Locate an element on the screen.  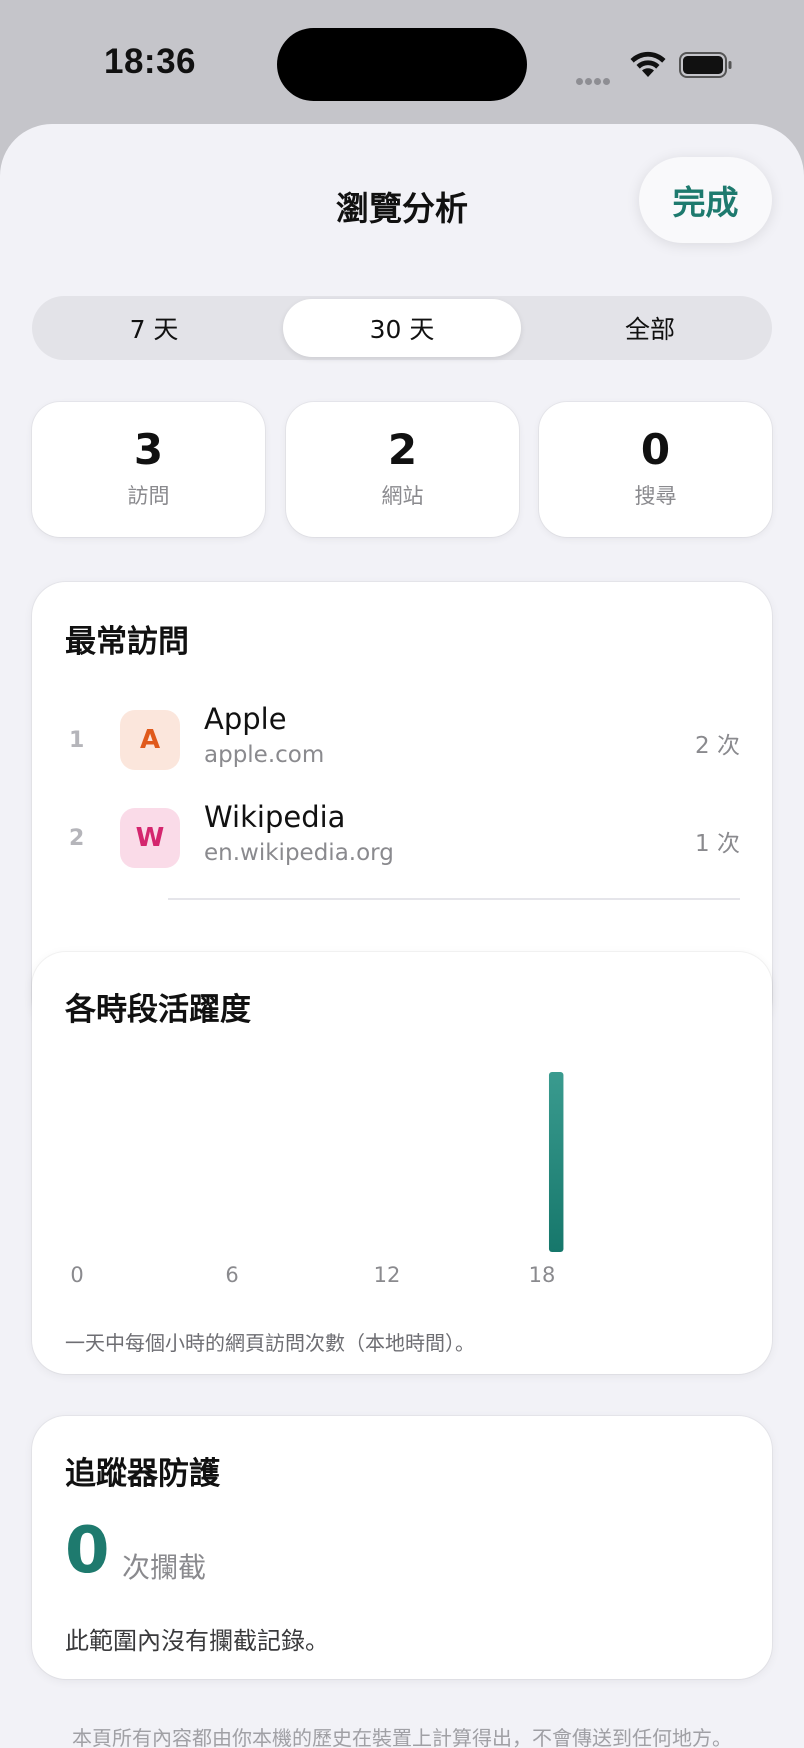
stat-card-visits: 3 訪問 is located at coordinates (148, 469).